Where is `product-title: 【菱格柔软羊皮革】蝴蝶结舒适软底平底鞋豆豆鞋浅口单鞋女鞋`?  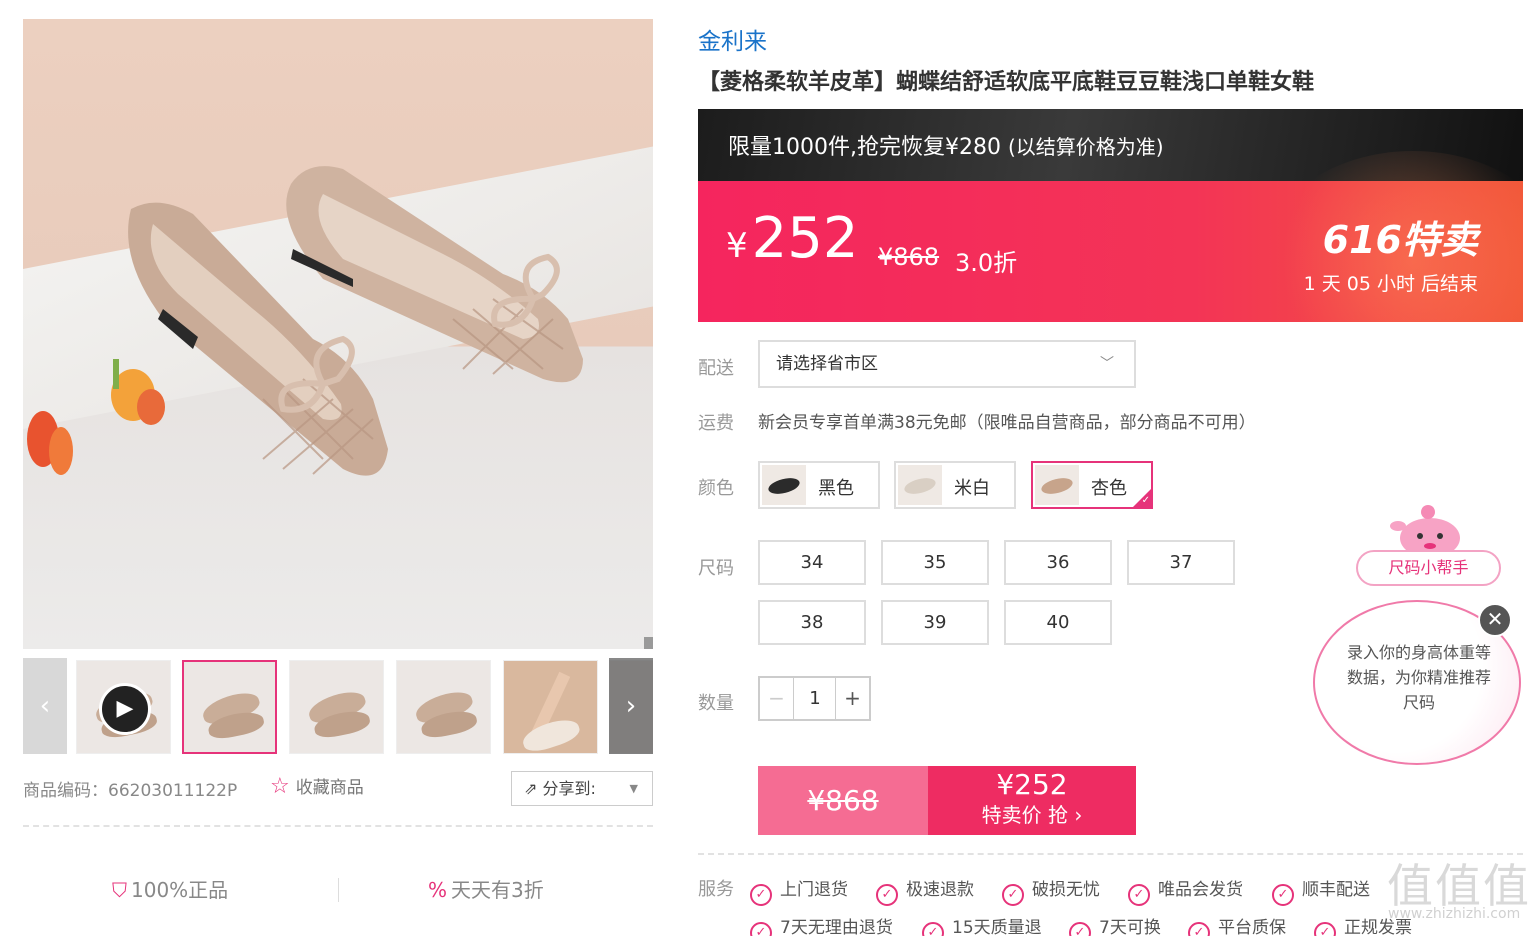 product-title: 【菱格柔软羊皮革】蝴蝶结舒适软底平底鞋豆豆鞋浅口单鞋女鞋 is located at coordinates (1006, 82).